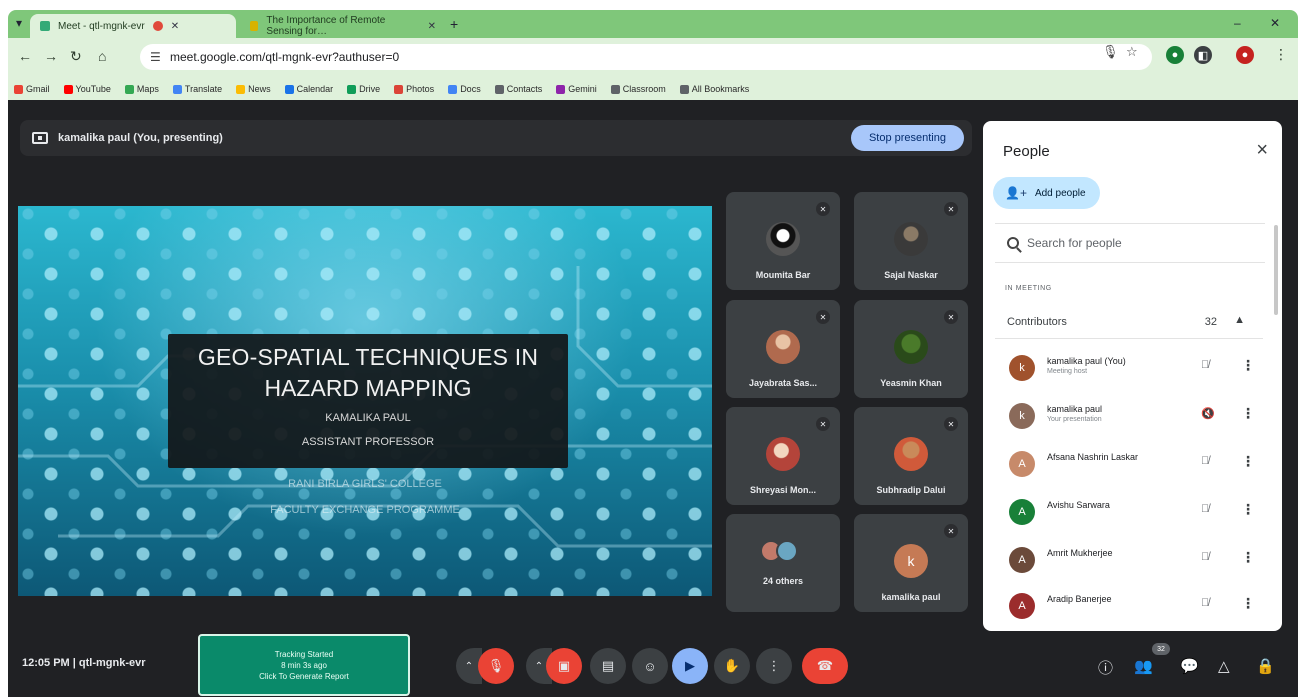  What do you see at coordinates (911, 241) in the screenshot?
I see `participant-tile: ✕ Sajal Naskar` at bounding box center [911, 241].